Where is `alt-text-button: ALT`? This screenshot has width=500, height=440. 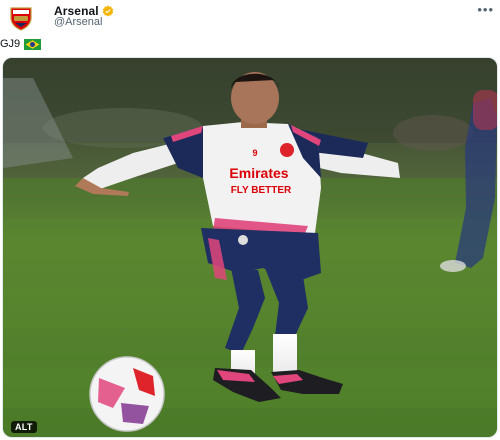 alt-text-button: ALT is located at coordinates (24, 427).